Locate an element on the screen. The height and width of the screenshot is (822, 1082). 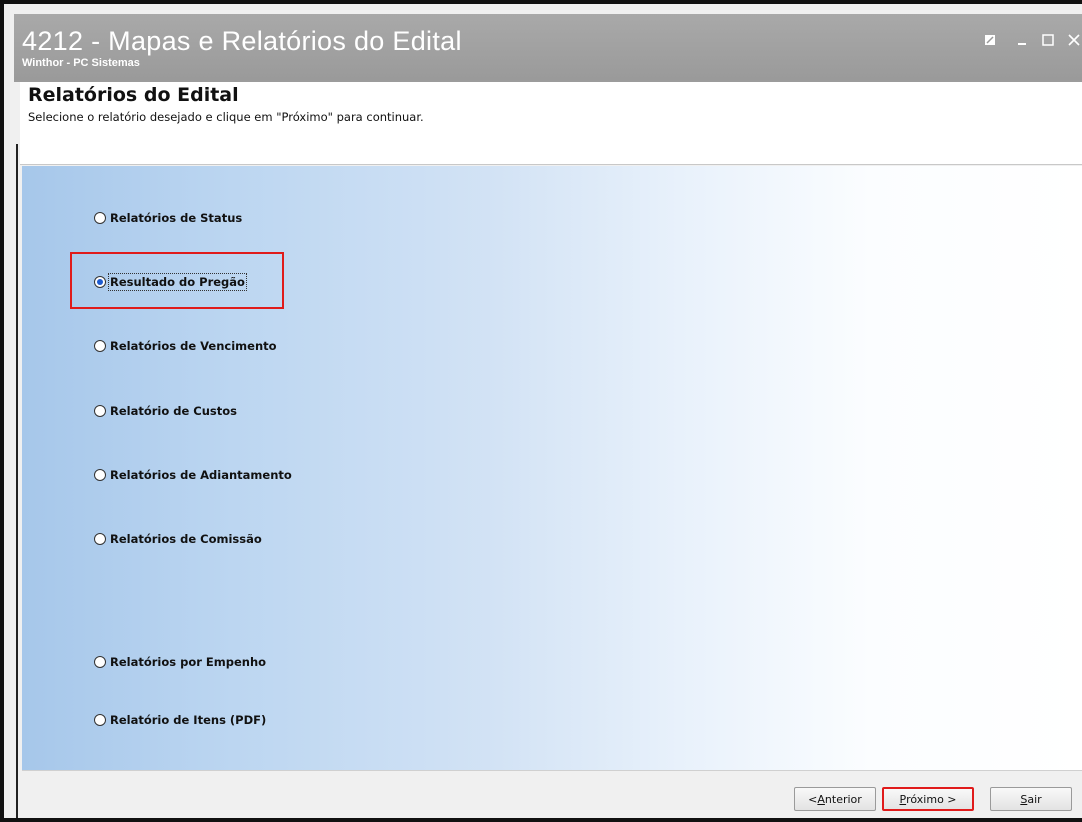
option-relatorios-de-status: Relatórios de Status is located at coordinates (168, 218).